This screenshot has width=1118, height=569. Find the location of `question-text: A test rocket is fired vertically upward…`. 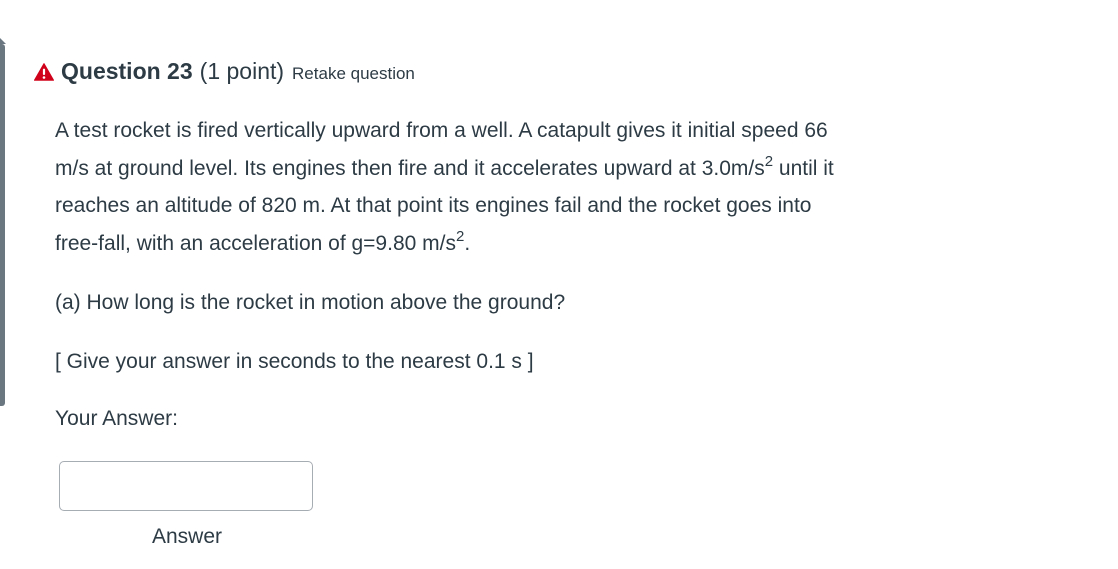

question-text: A test rocket is fired vertically upward… is located at coordinates (441, 130).